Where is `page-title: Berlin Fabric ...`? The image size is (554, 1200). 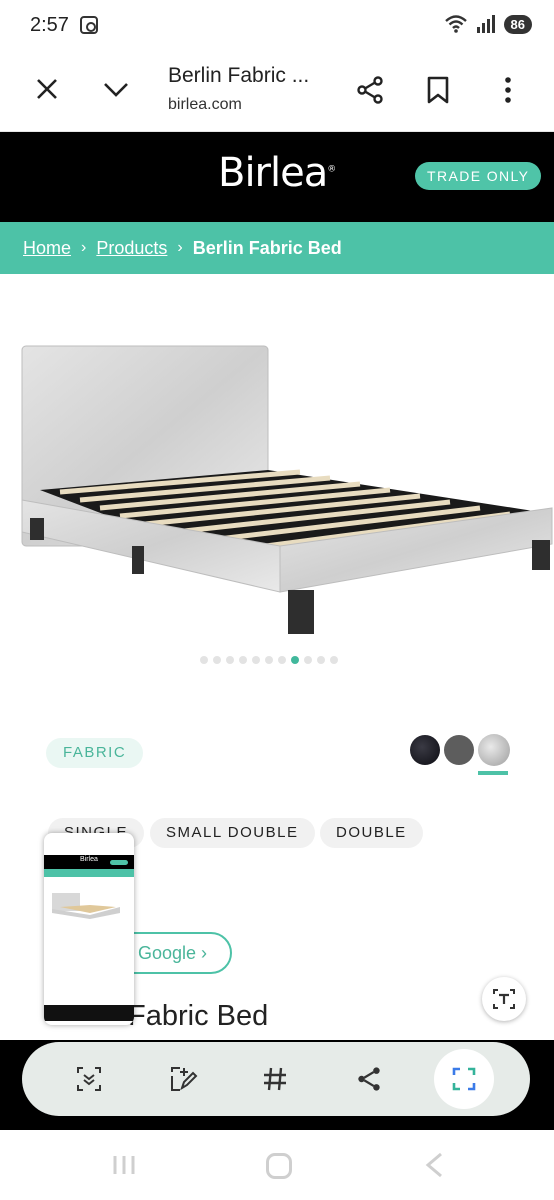 page-title: Berlin Fabric ... is located at coordinates (239, 75).